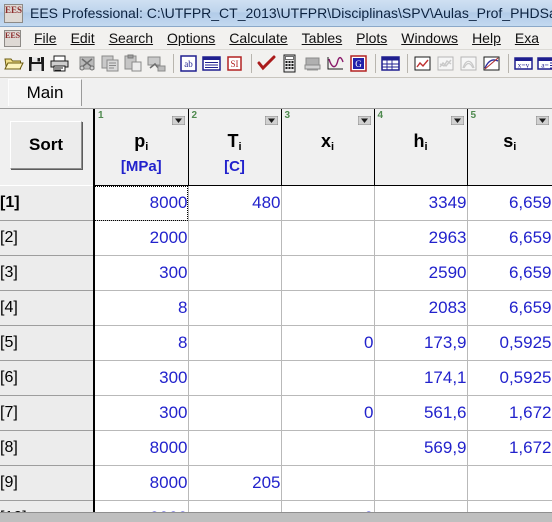 This screenshot has width=552, height=522. I want to click on save-disk-icon, so click(36, 63).